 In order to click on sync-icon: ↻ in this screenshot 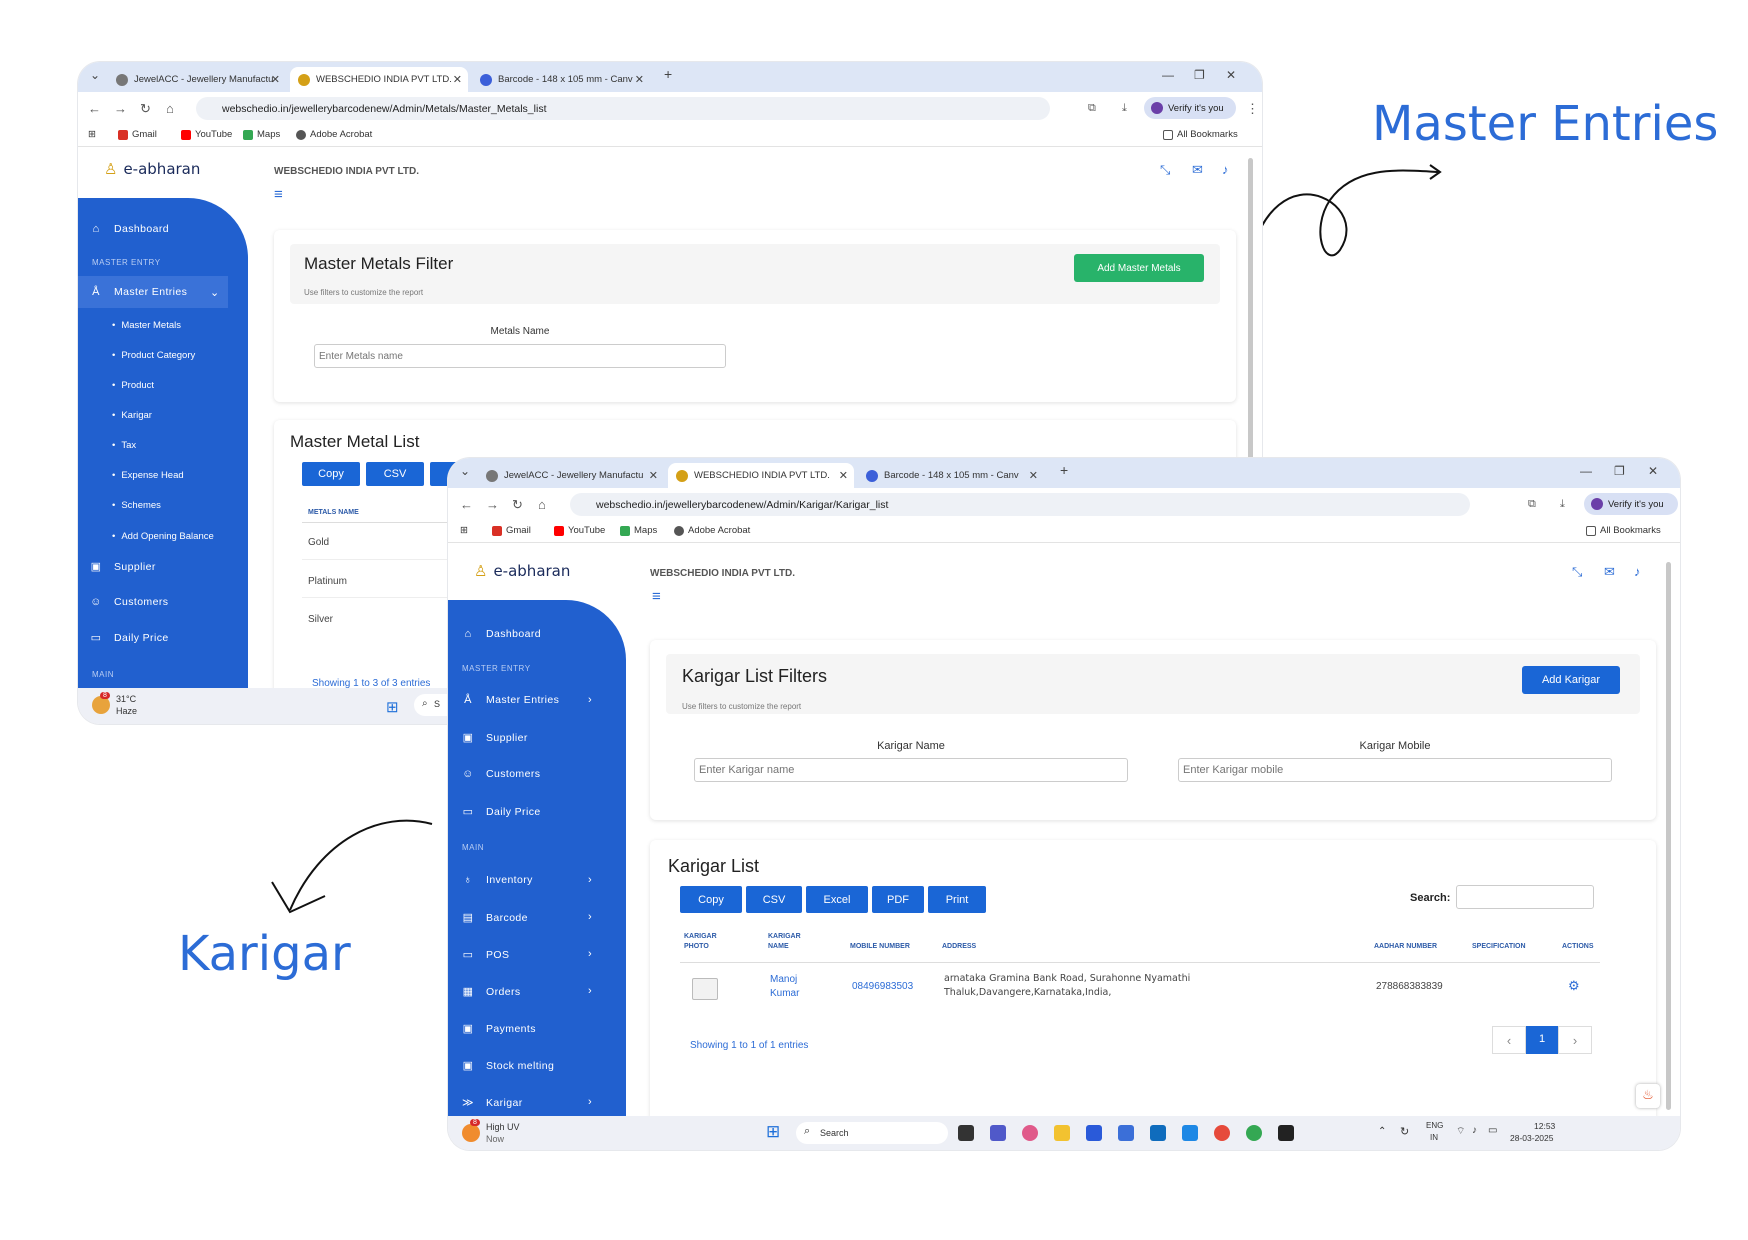, I will do `click(1404, 1131)`.